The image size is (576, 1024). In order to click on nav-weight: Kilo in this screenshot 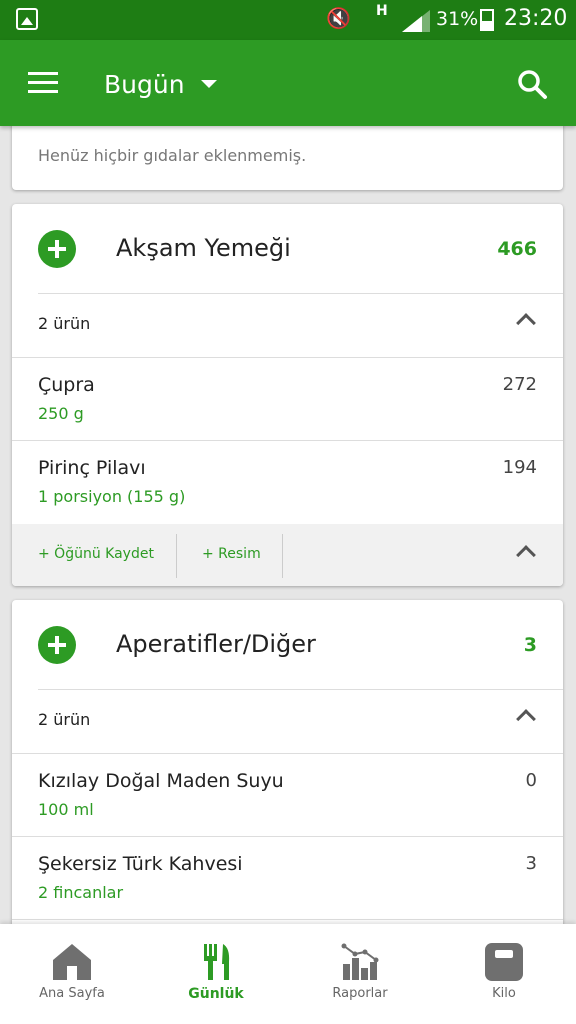, I will do `click(504, 974)`.